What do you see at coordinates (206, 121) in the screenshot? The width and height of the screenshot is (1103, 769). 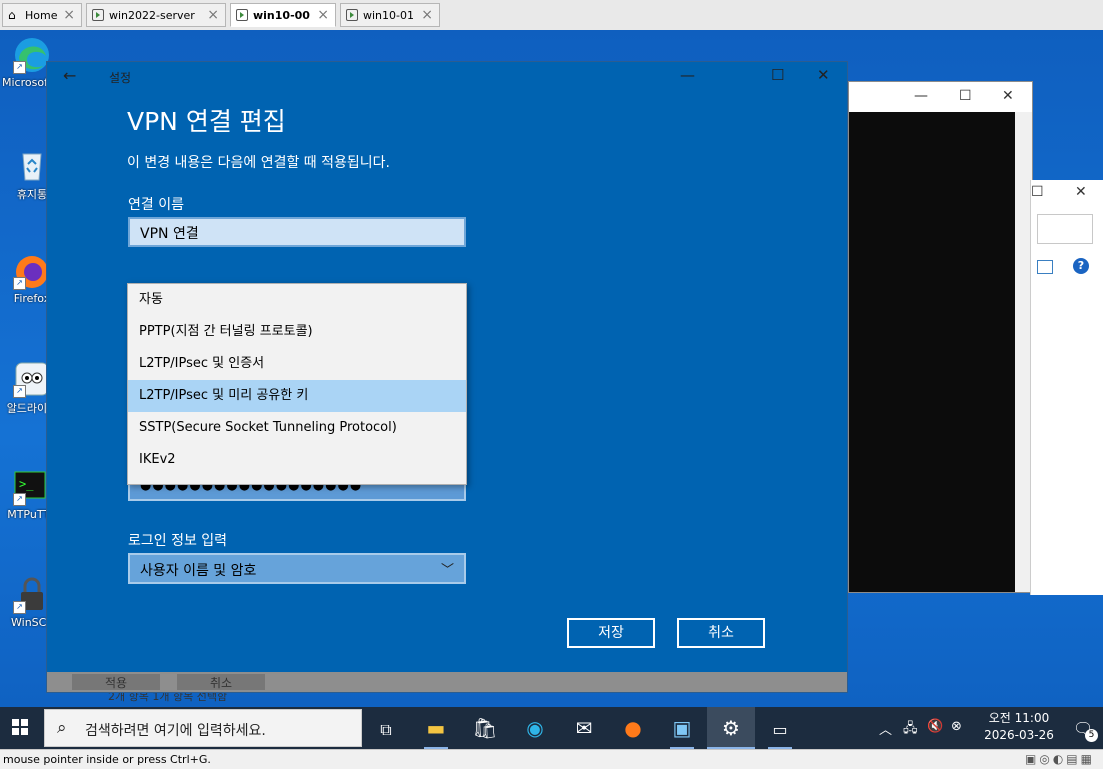 I see `page-title: VPN 연결 편집` at bounding box center [206, 121].